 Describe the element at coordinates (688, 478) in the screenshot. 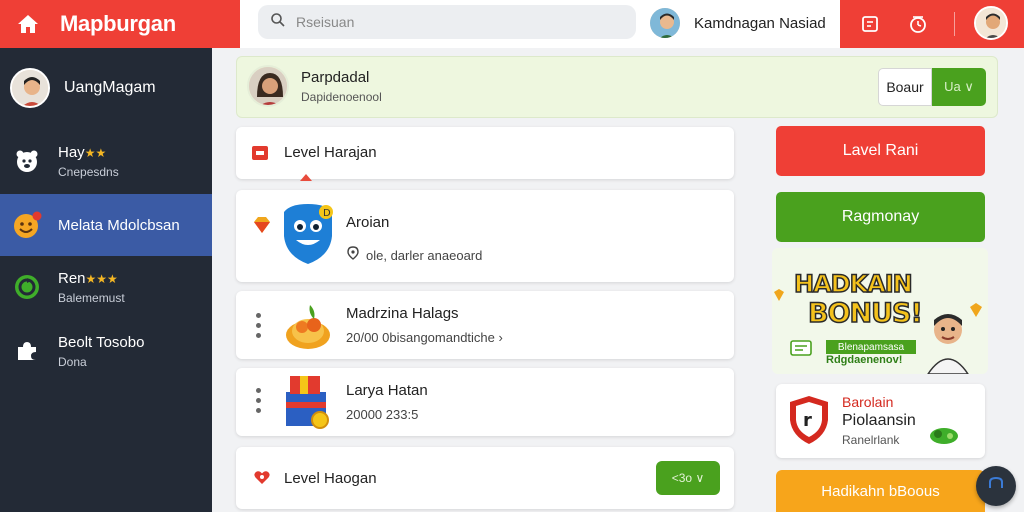

I see `level-dropdown-button: <3o ∨` at that location.